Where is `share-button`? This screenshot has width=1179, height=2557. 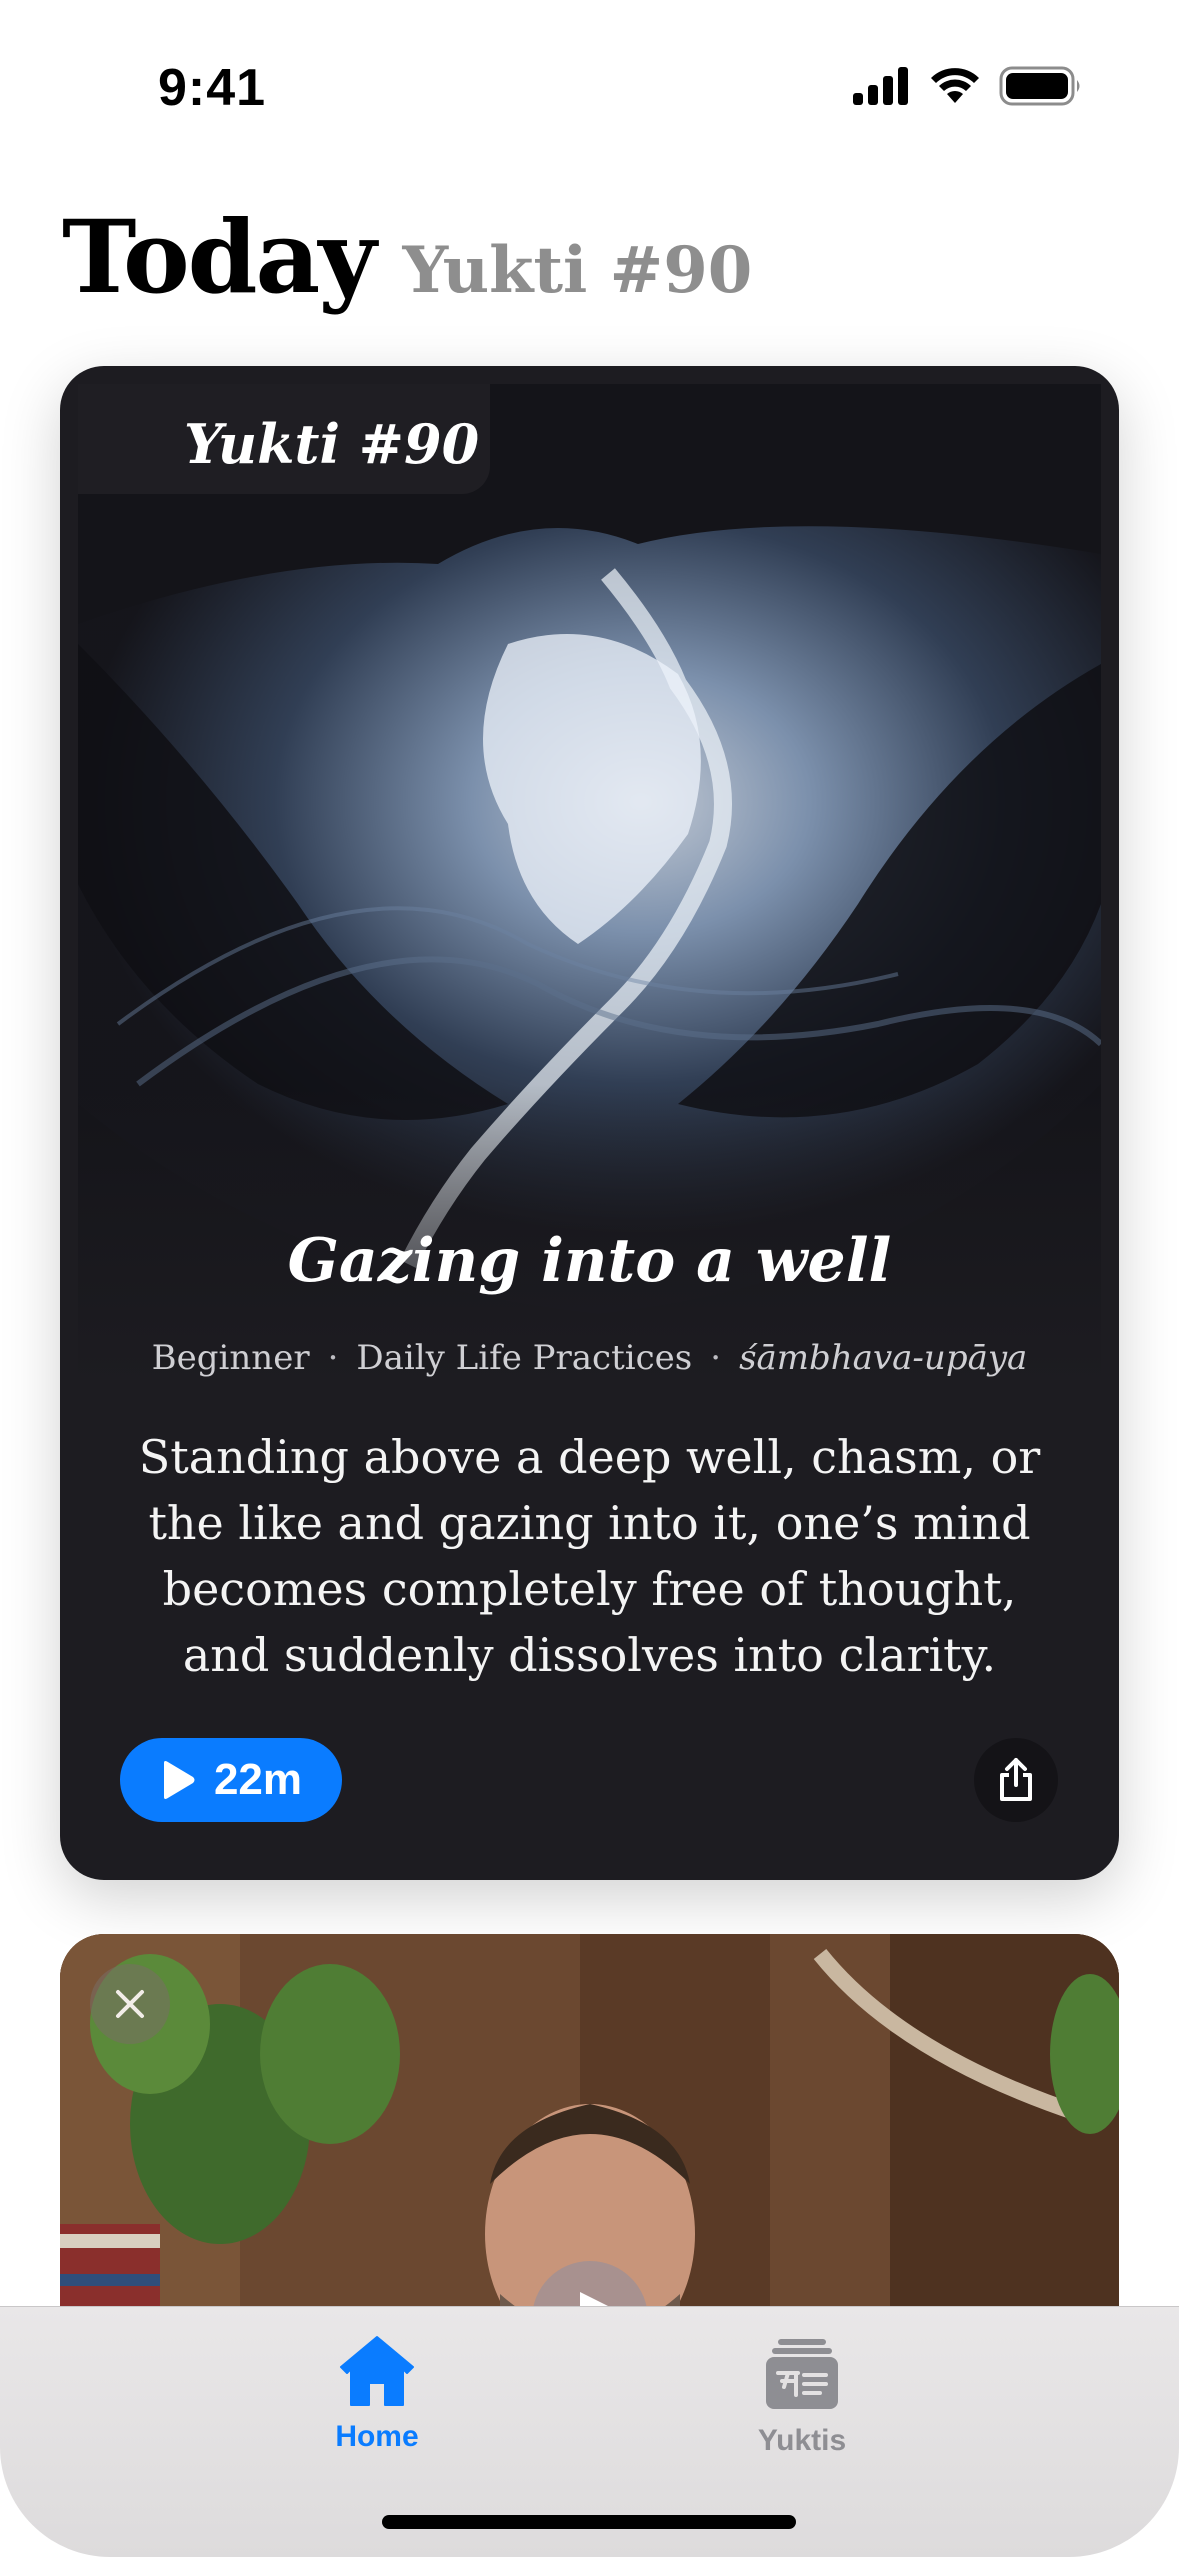
share-button is located at coordinates (1016, 1780).